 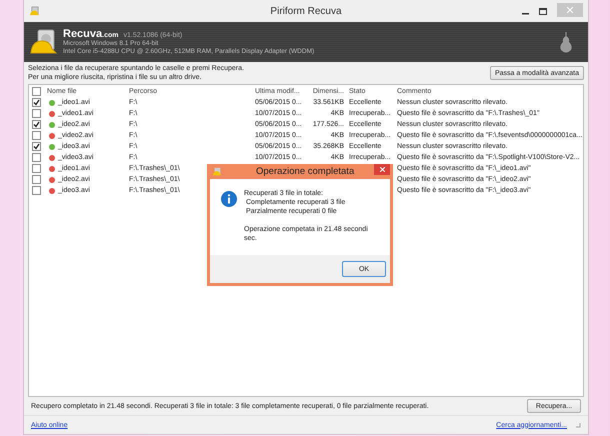 I want to click on dialog-title: Operazione completata, so click(x=305, y=171).